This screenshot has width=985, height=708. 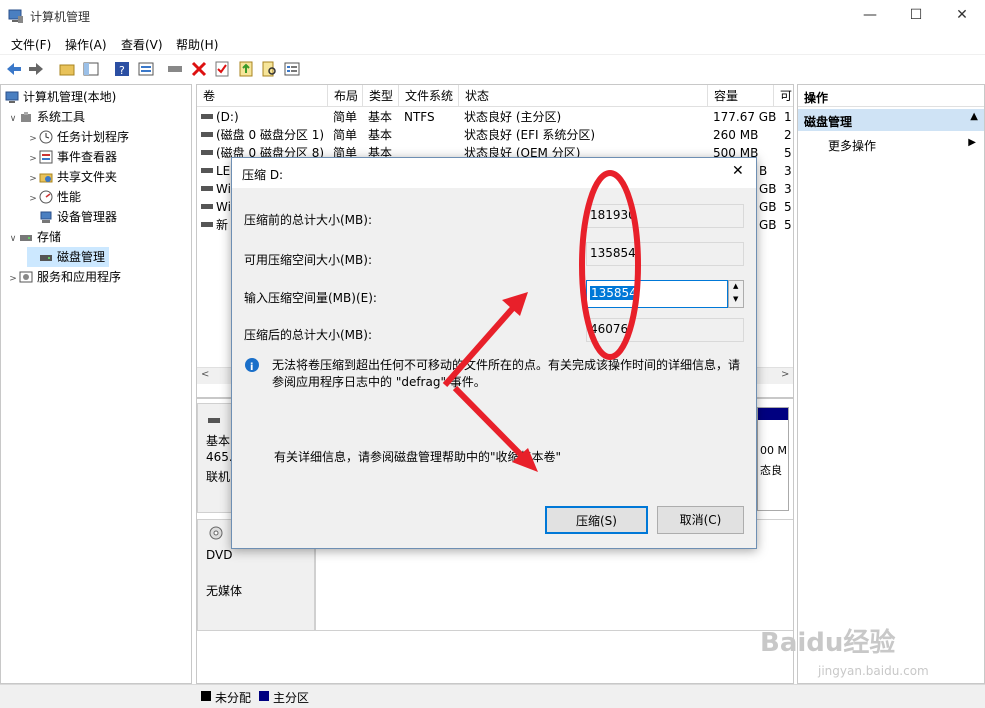 What do you see at coordinates (745, 117) in the screenshot?
I see `cell-capacity: 177.67 GB` at bounding box center [745, 117].